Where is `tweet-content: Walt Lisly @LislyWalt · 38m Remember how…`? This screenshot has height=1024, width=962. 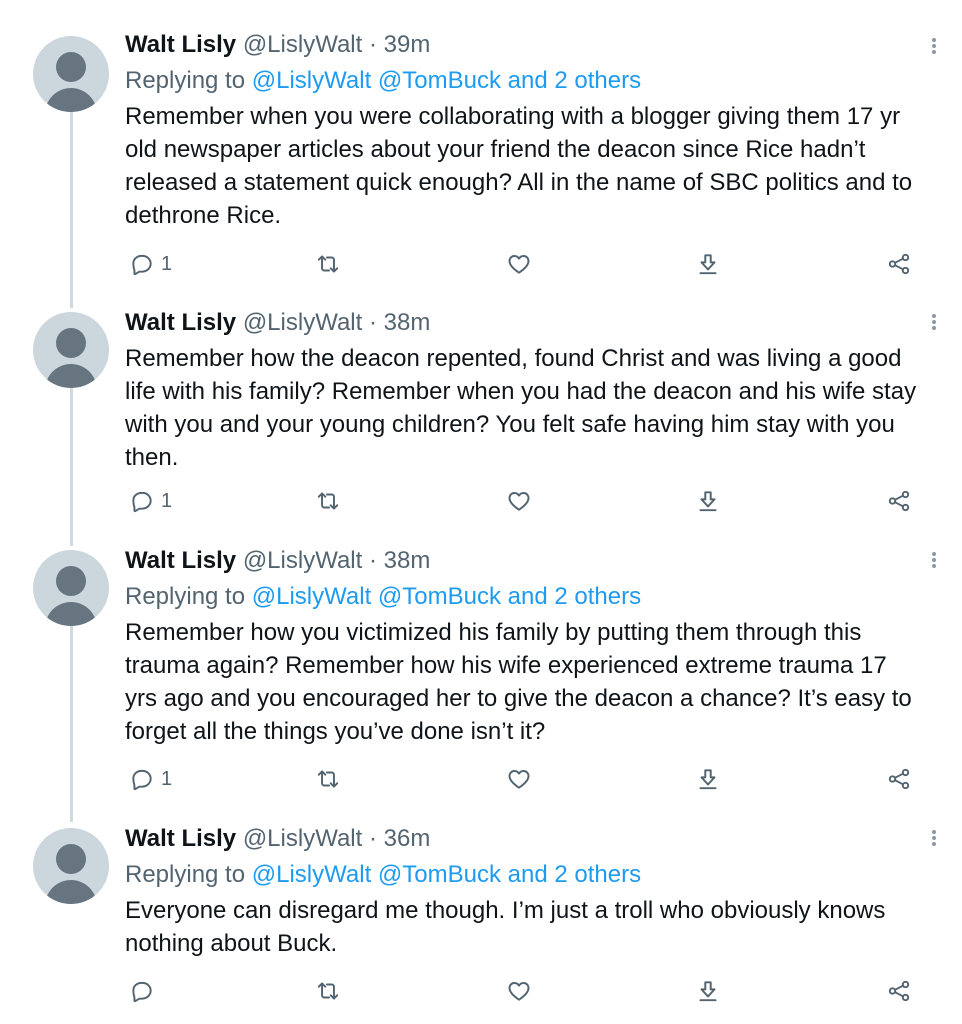 tweet-content: Walt Lisly @LislyWalt · 38m Remember how… is located at coordinates (525, 391).